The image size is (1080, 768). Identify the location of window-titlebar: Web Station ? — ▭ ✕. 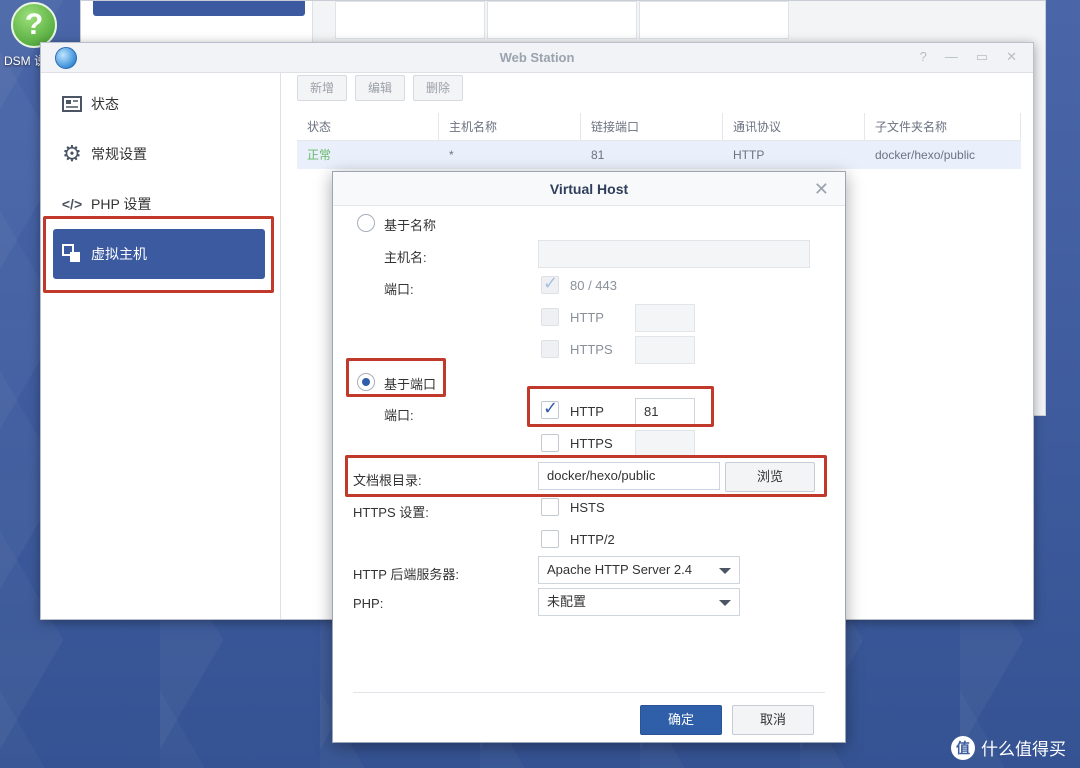
(537, 58).